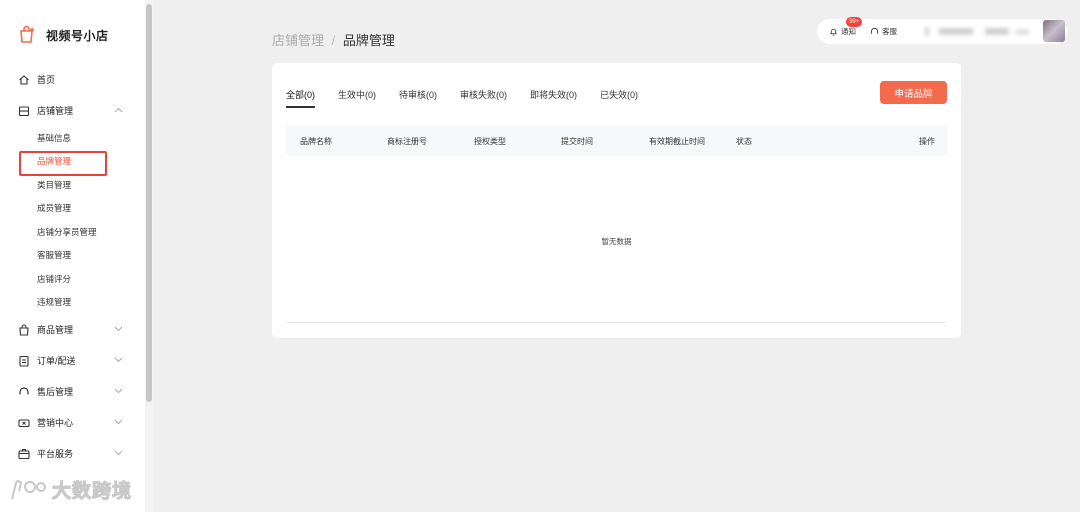 This screenshot has height=512, width=1080. I want to click on chevron-up-icon, so click(118, 110).